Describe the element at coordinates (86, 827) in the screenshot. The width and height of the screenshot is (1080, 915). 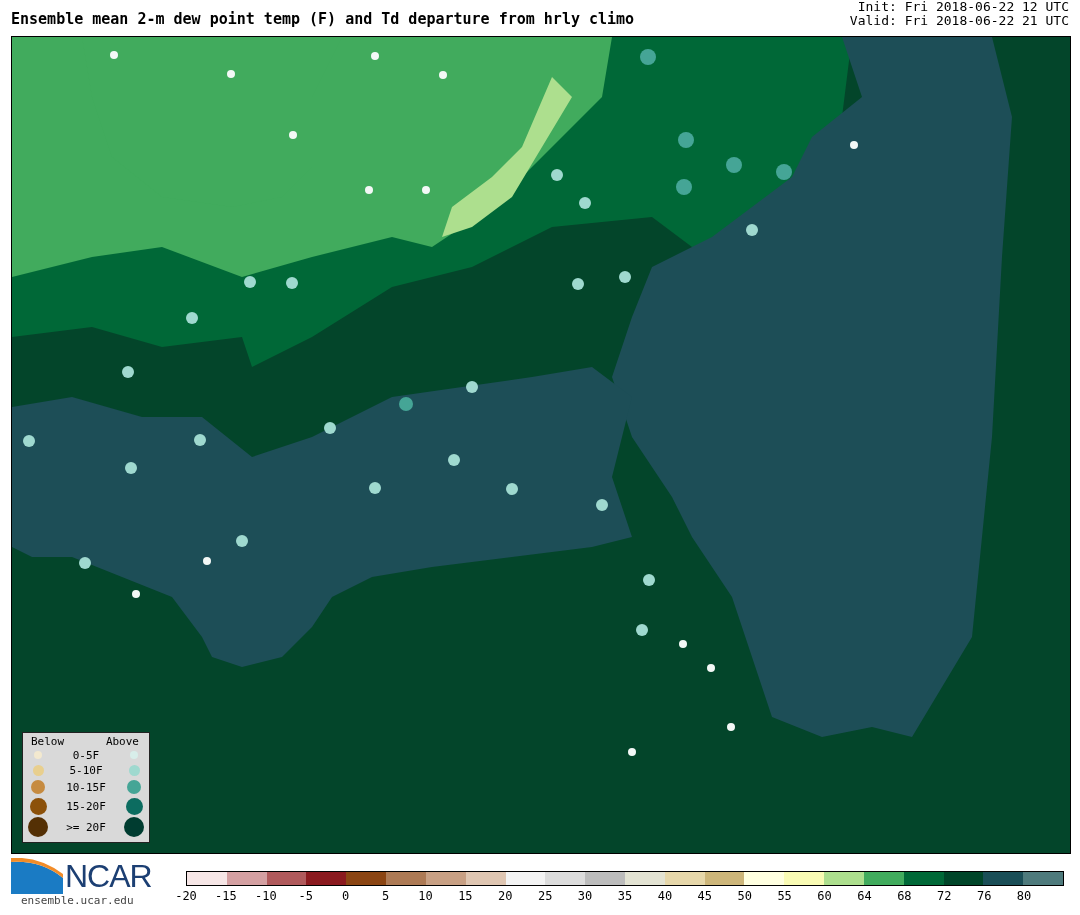
I see `legend-label: >= 20F` at that location.